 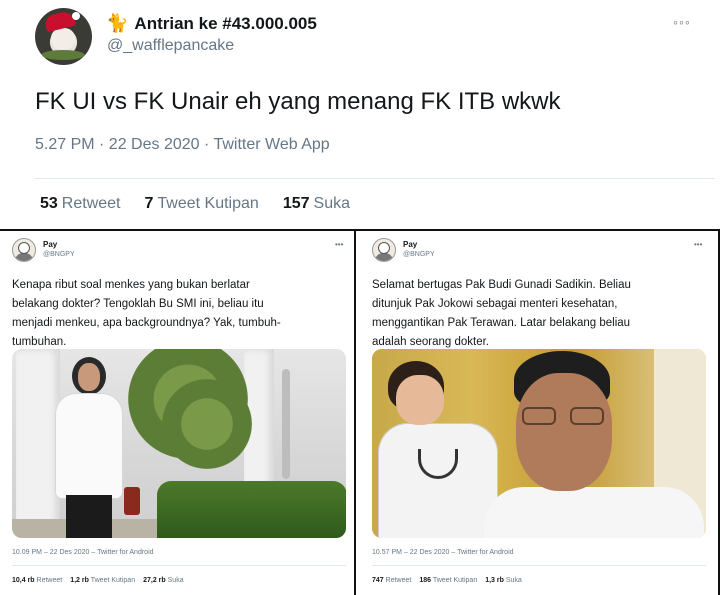 What do you see at coordinates (76, 16) in the screenshot?
I see `santa-hat-pom` at bounding box center [76, 16].